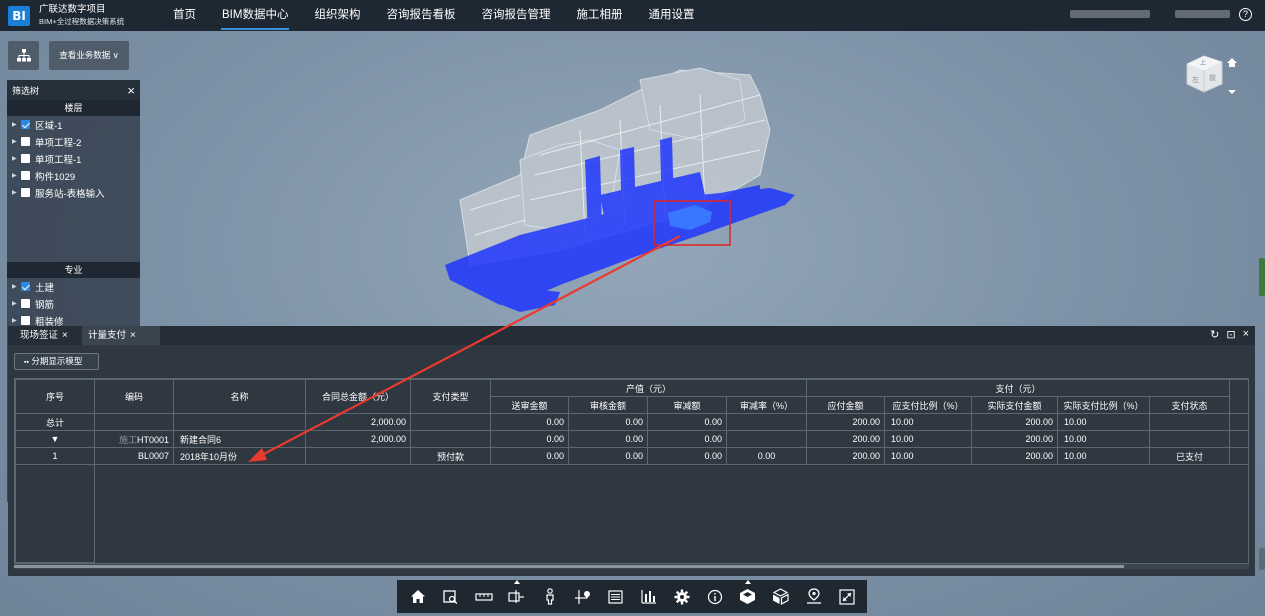 This screenshot has width=1265, height=616. What do you see at coordinates (550, 597) in the screenshot?
I see `walk-person-icon` at bounding box center [550, 597].